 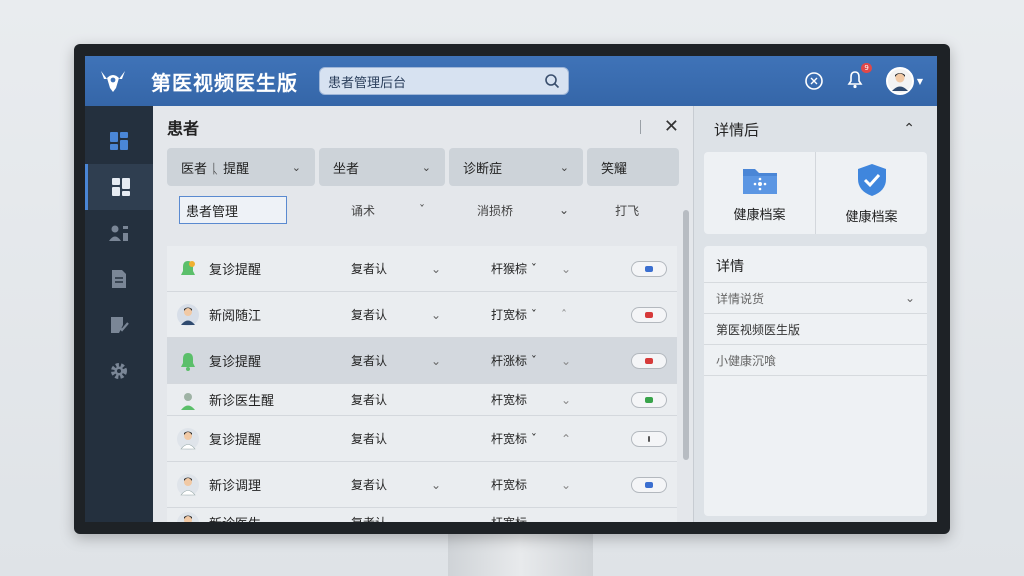 I want to click on sidebar-item-users, so click(x=119, y=233).